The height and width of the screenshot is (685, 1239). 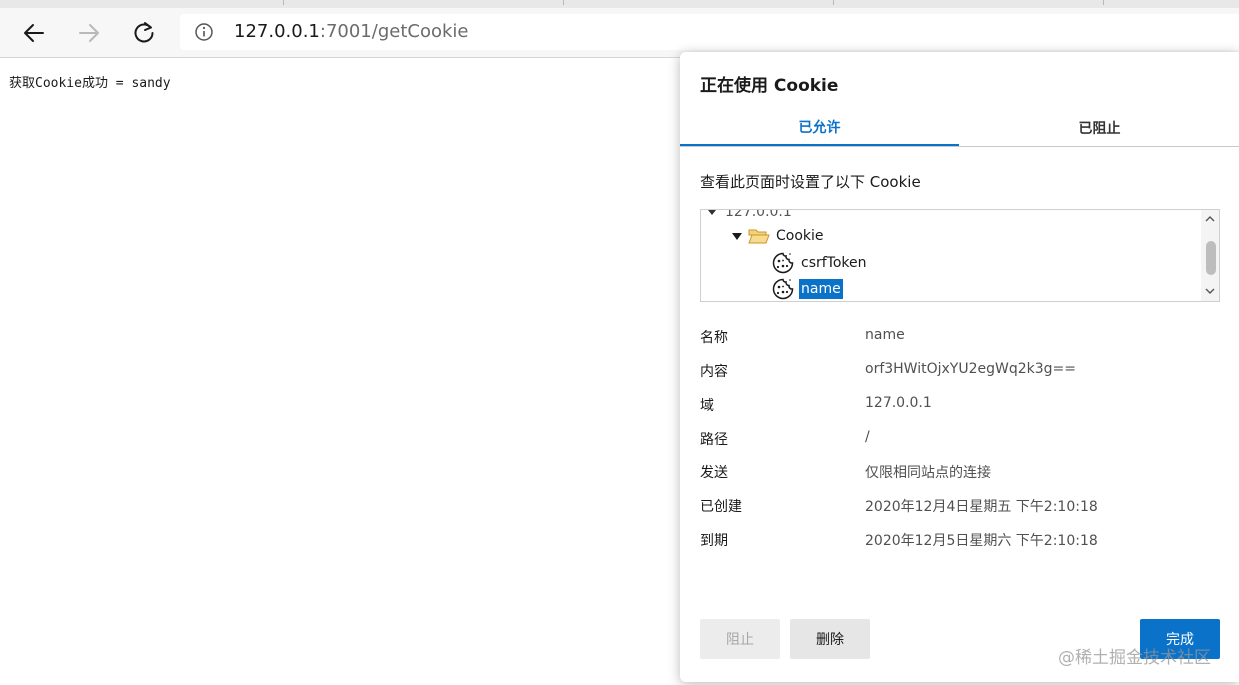 What do you see at coordinates (721, 507) in the screenshot?
I see `detail-key: 已创建` at bounding box center [721, 507].